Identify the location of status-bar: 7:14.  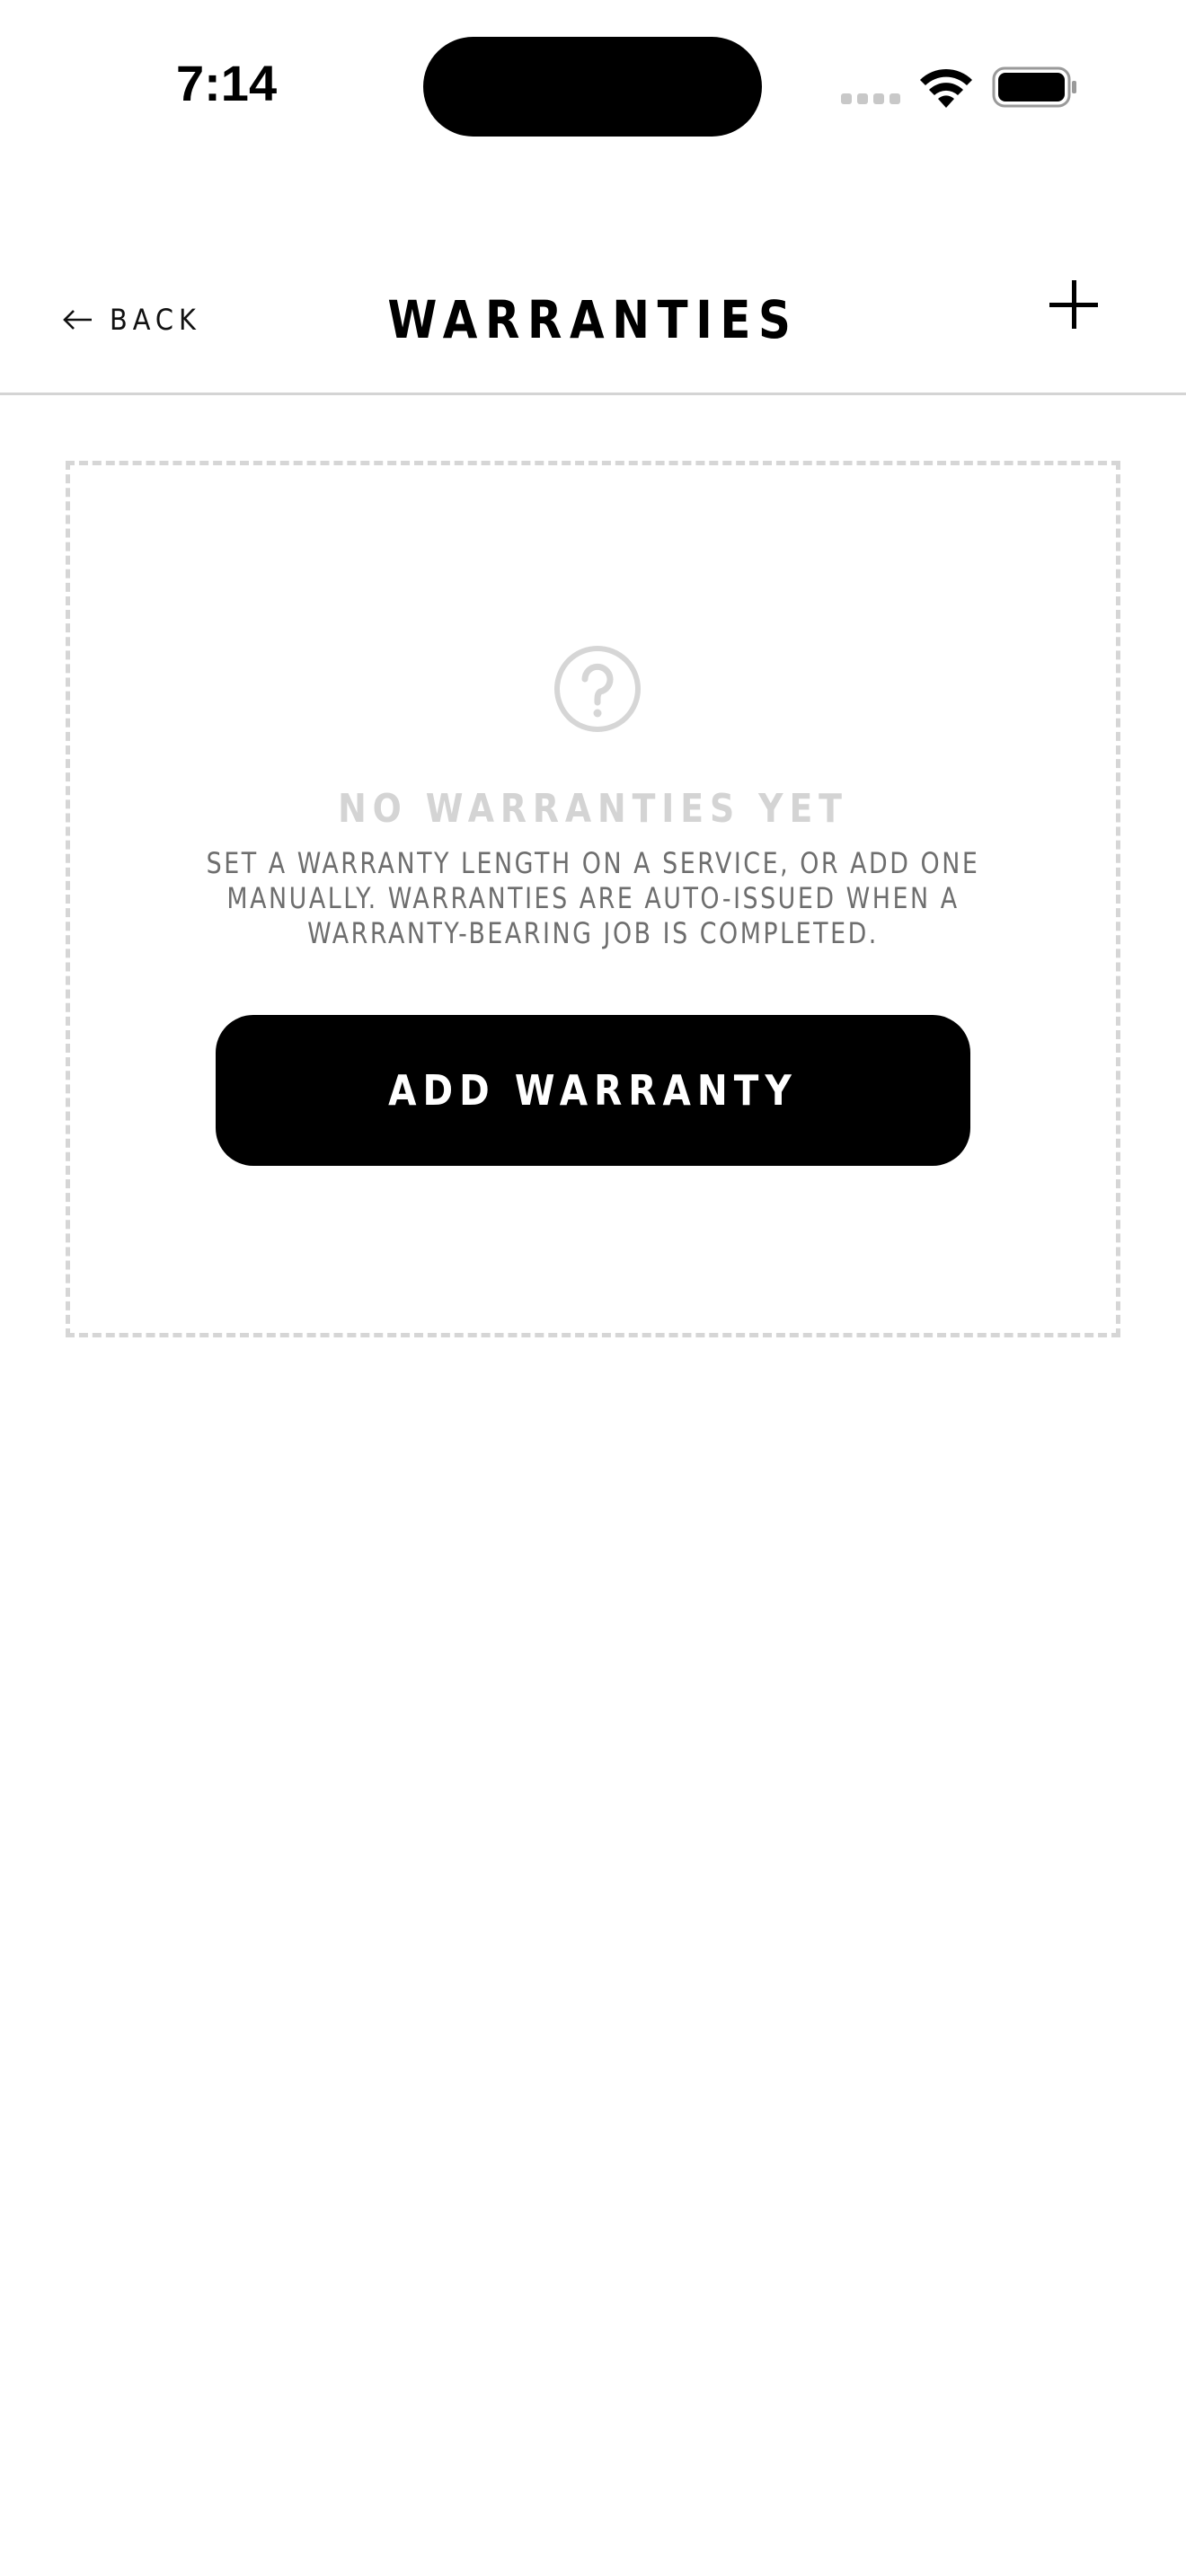
(593, 85).